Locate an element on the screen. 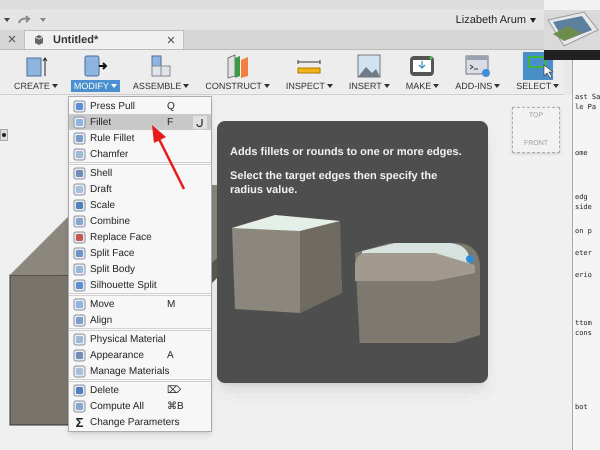 The width and height of the screenshot is (600, 450). menu-item: Replace Face is located at coordinates (140, 237).